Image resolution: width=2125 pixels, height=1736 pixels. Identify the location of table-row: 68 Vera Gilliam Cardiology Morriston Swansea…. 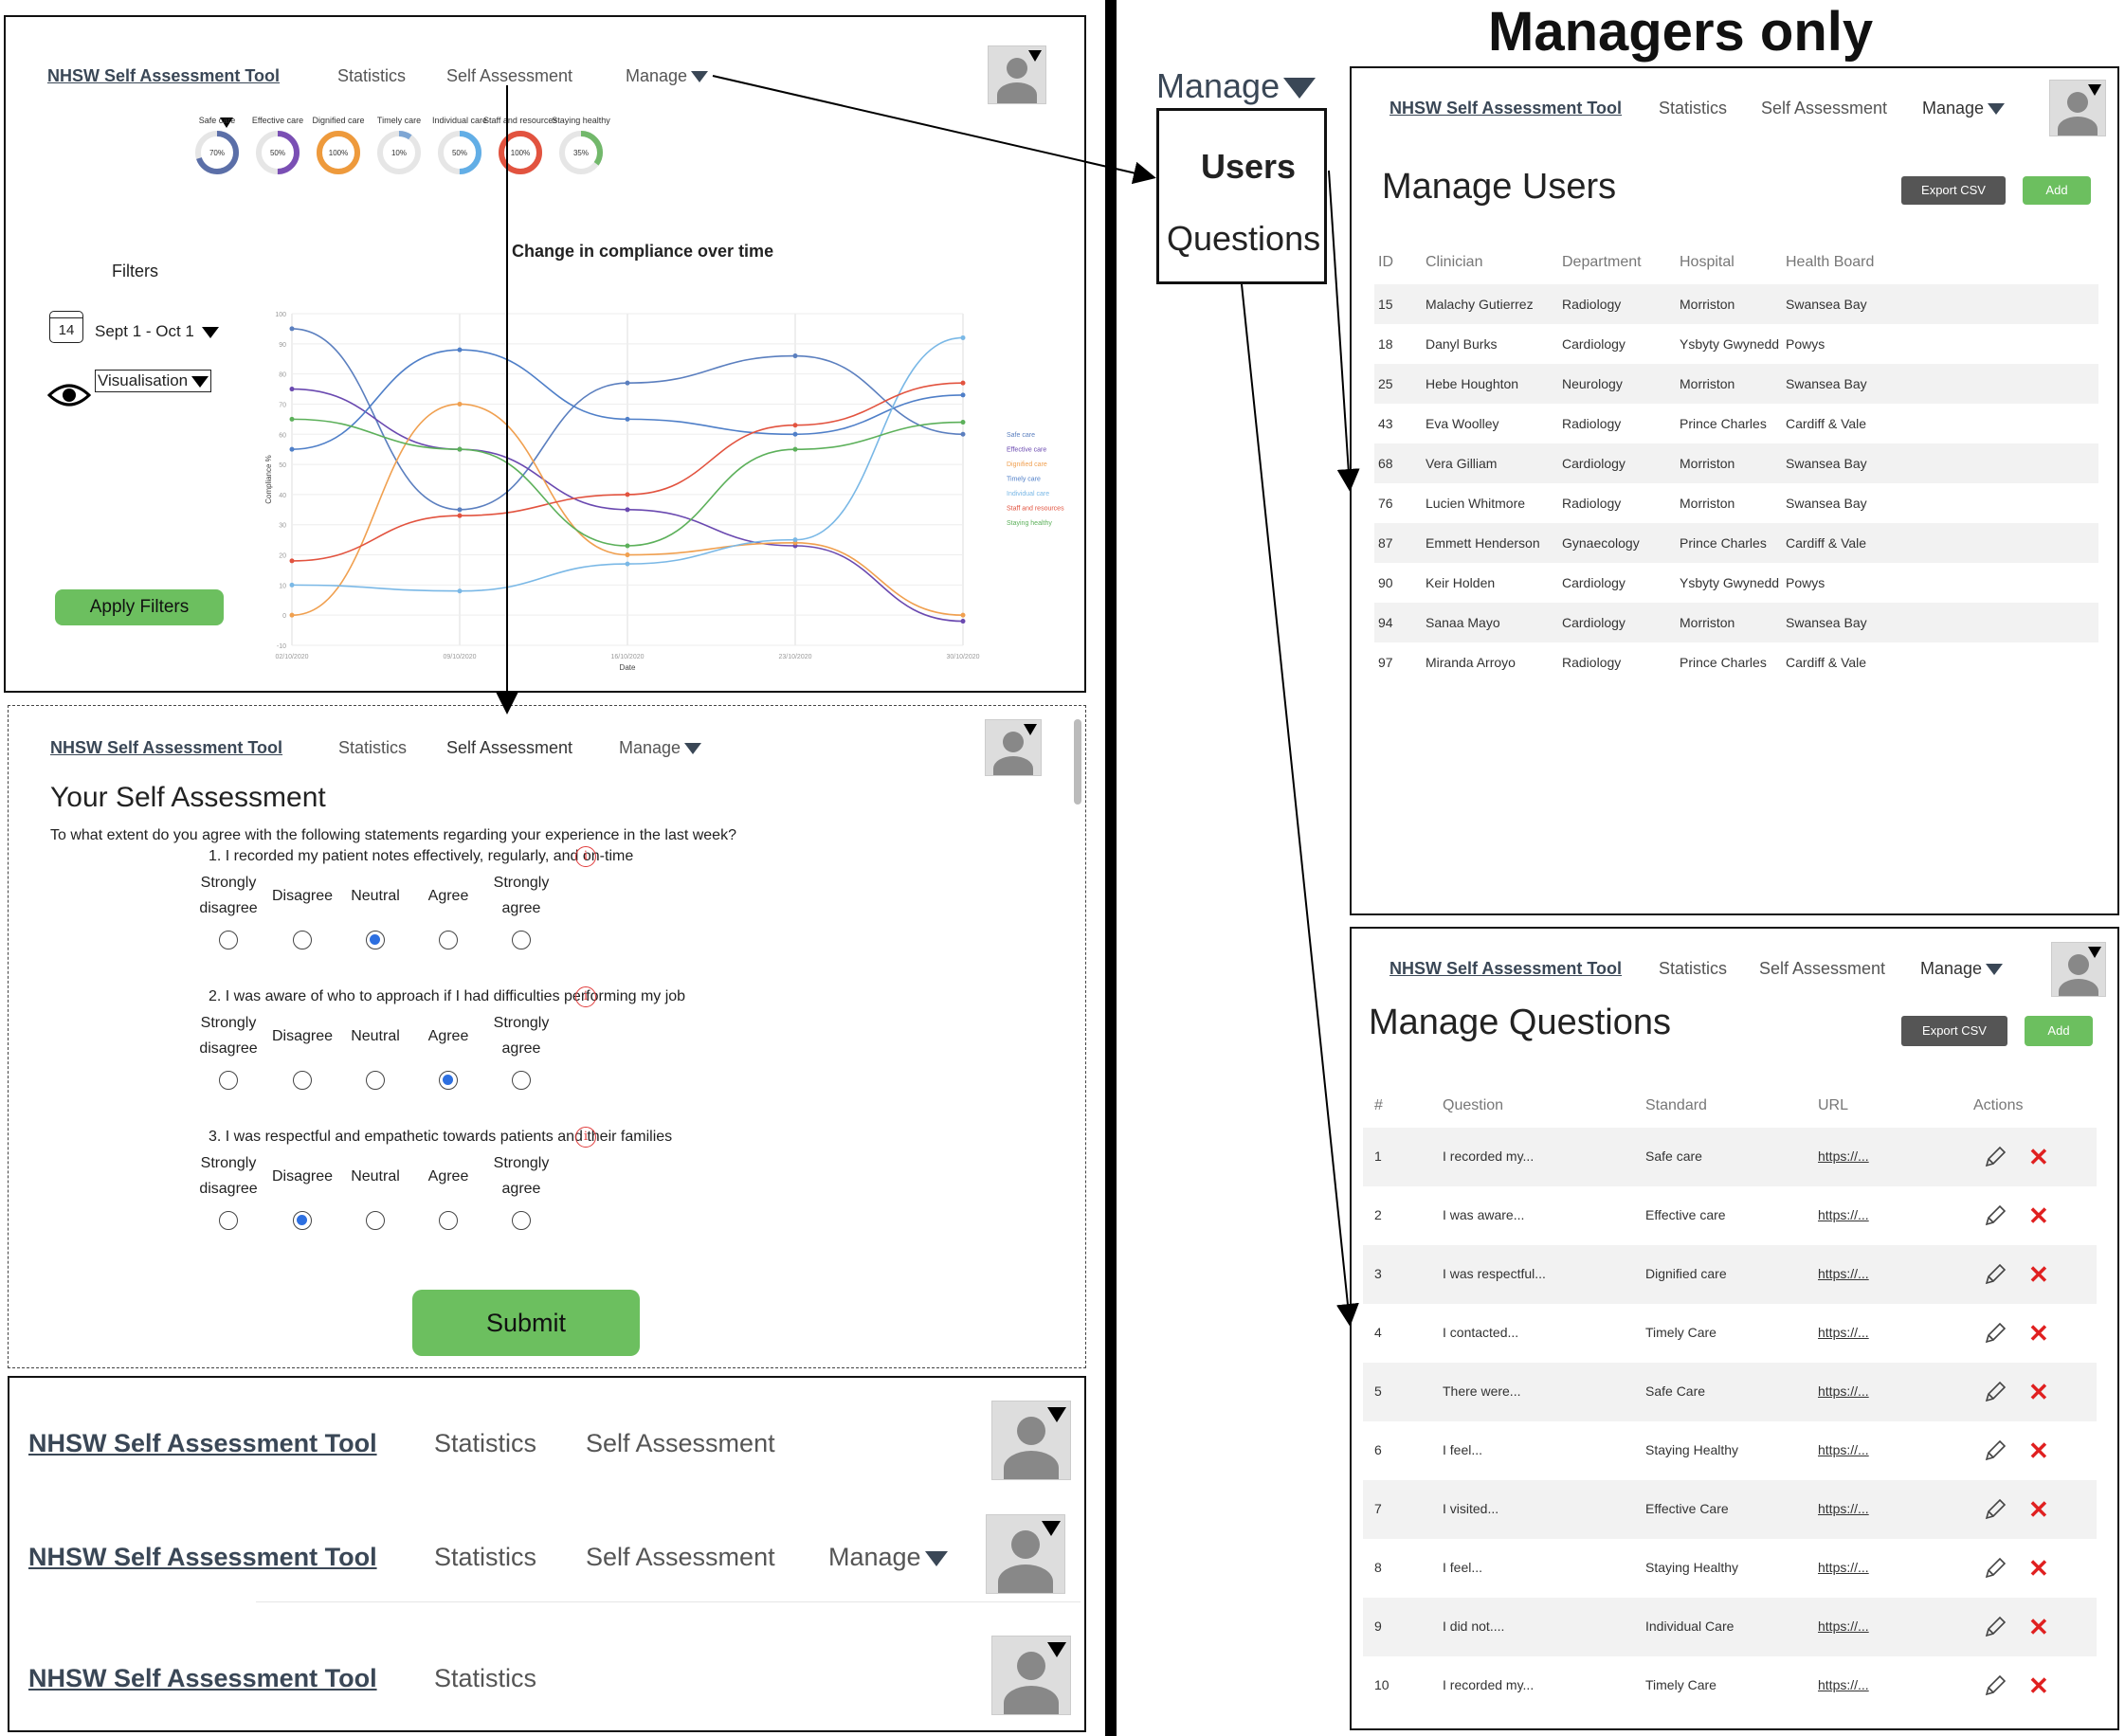
(1736, 463).